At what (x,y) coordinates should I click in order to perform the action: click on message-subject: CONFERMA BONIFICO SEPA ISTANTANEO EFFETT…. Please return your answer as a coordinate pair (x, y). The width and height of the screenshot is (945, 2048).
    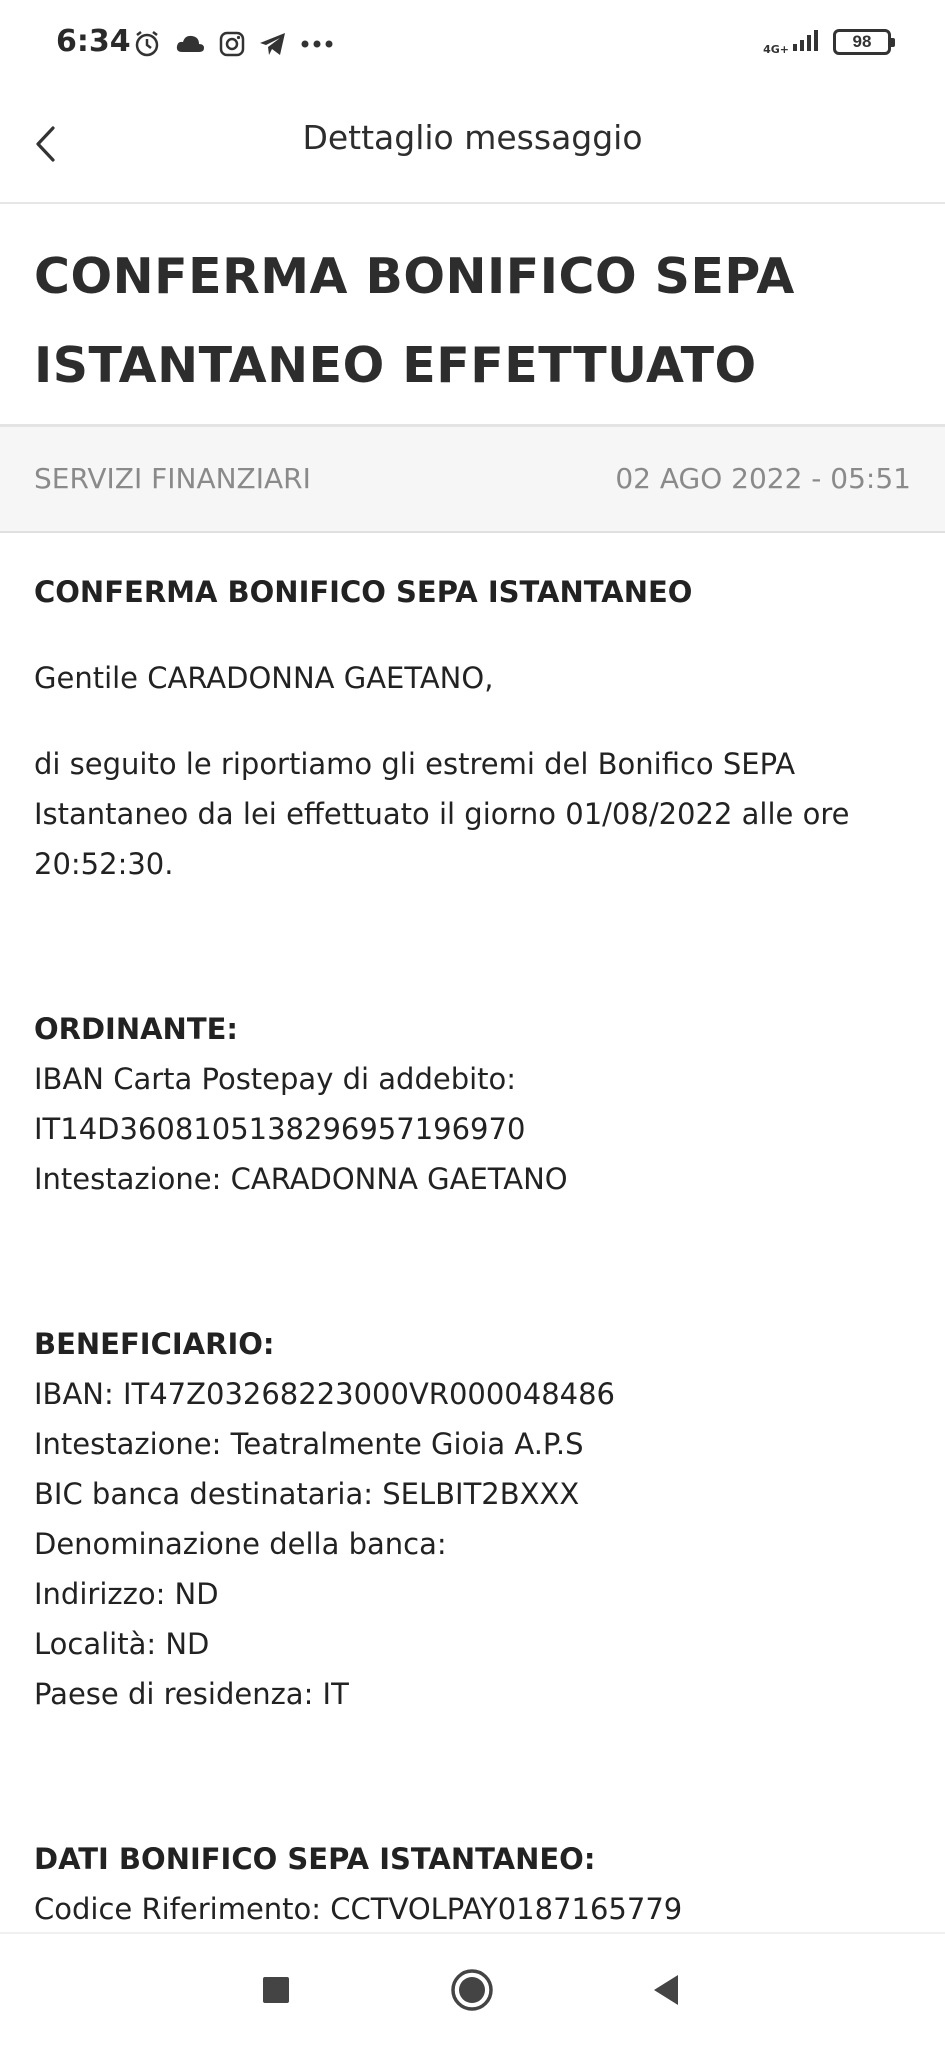
    Looking at the image, I should click on (474, 321).